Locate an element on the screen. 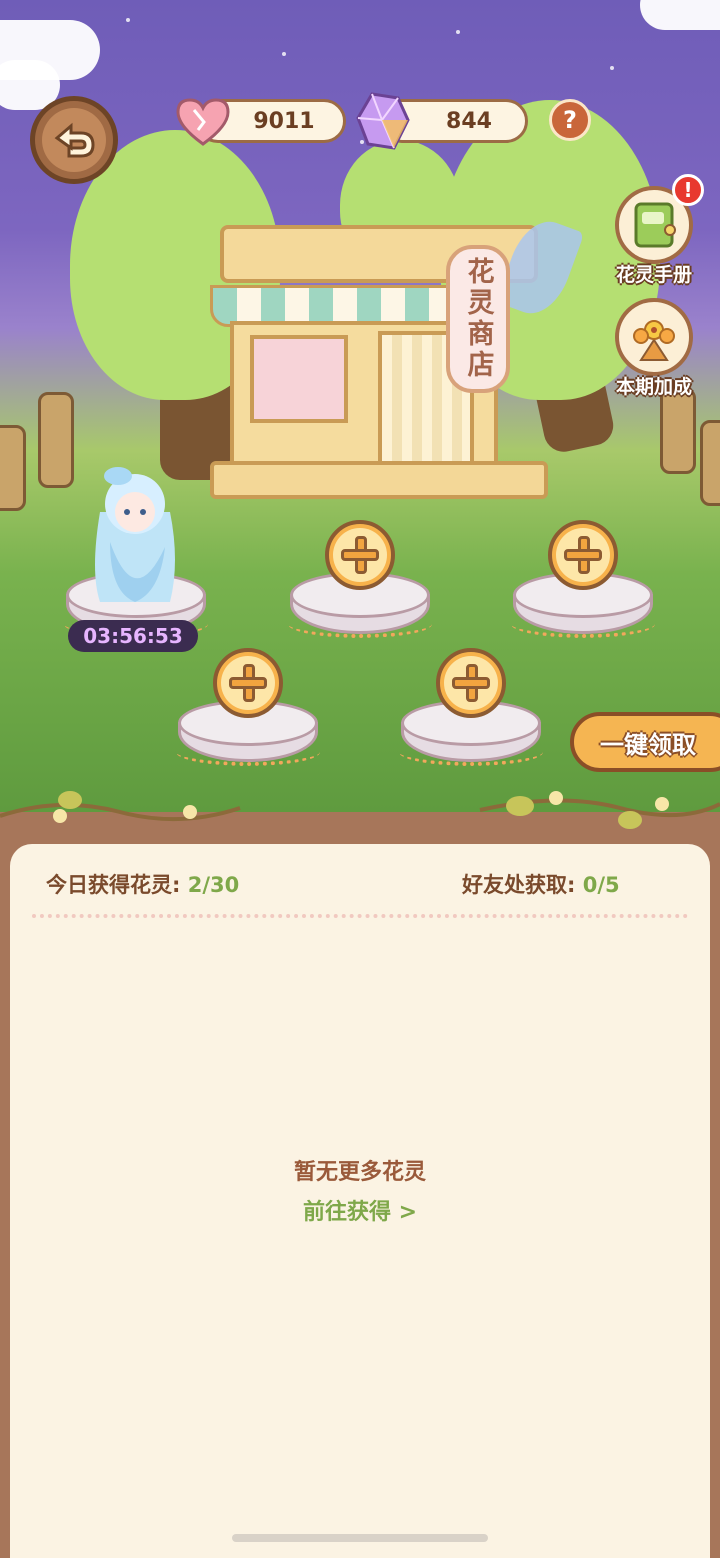 The height and width of the screenshot is (1558, 720). help-button: ? is located at coordinates (570, 120).